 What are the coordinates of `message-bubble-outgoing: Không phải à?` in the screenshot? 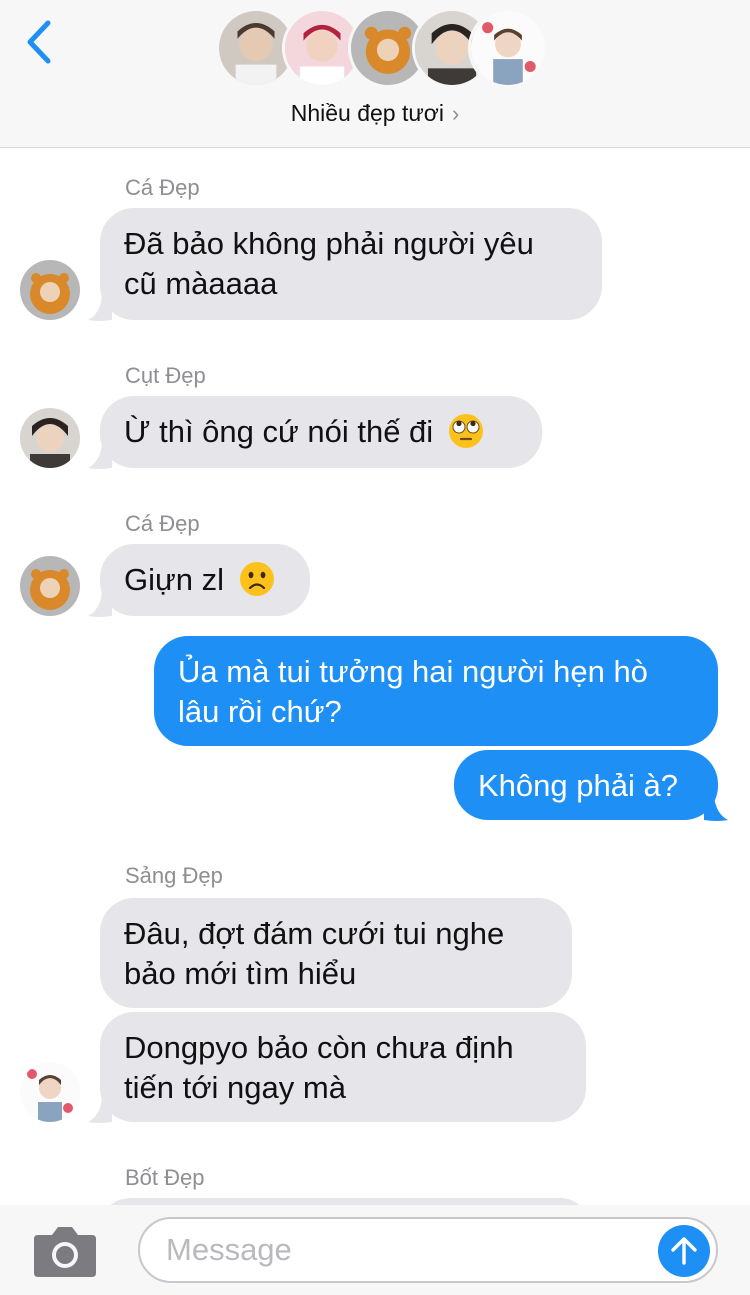 It's located at (586, 785).